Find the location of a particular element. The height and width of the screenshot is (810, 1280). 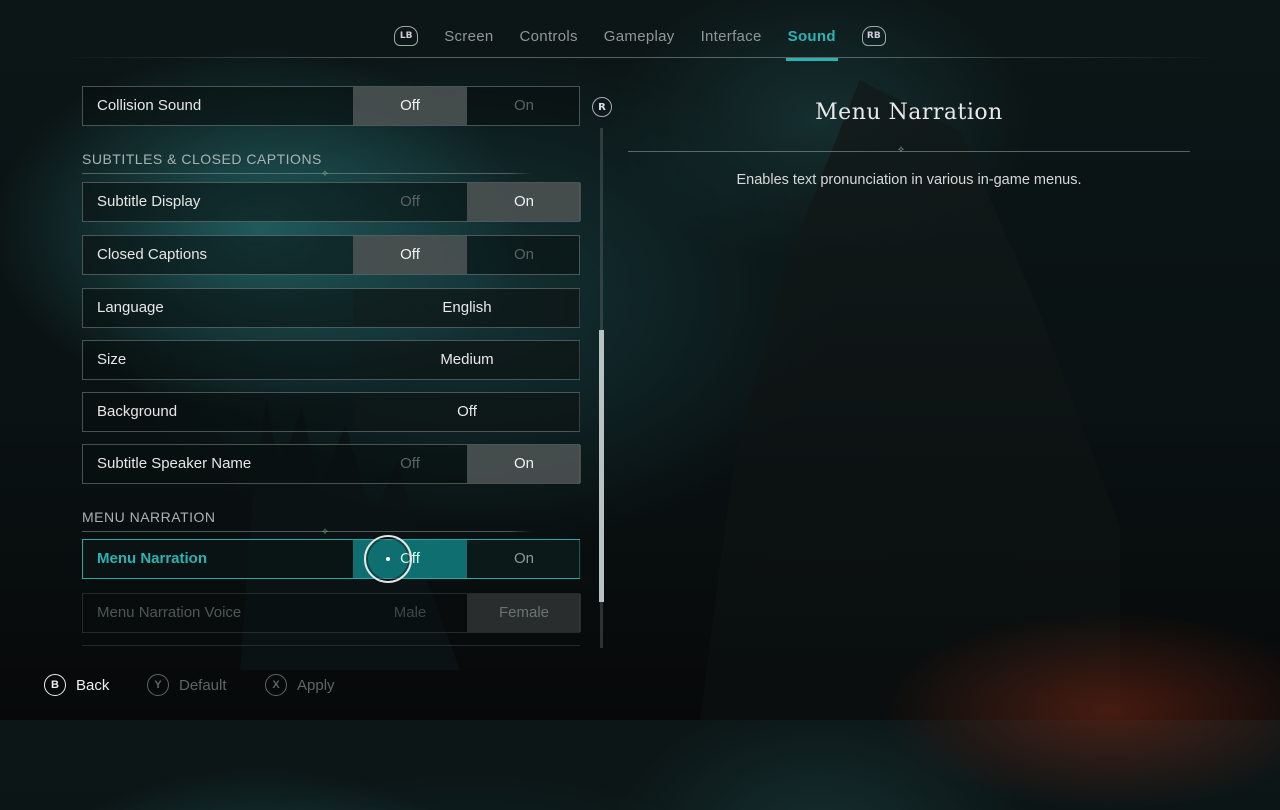

setting-label: Menu Narration is located at coordinates (152, 558).